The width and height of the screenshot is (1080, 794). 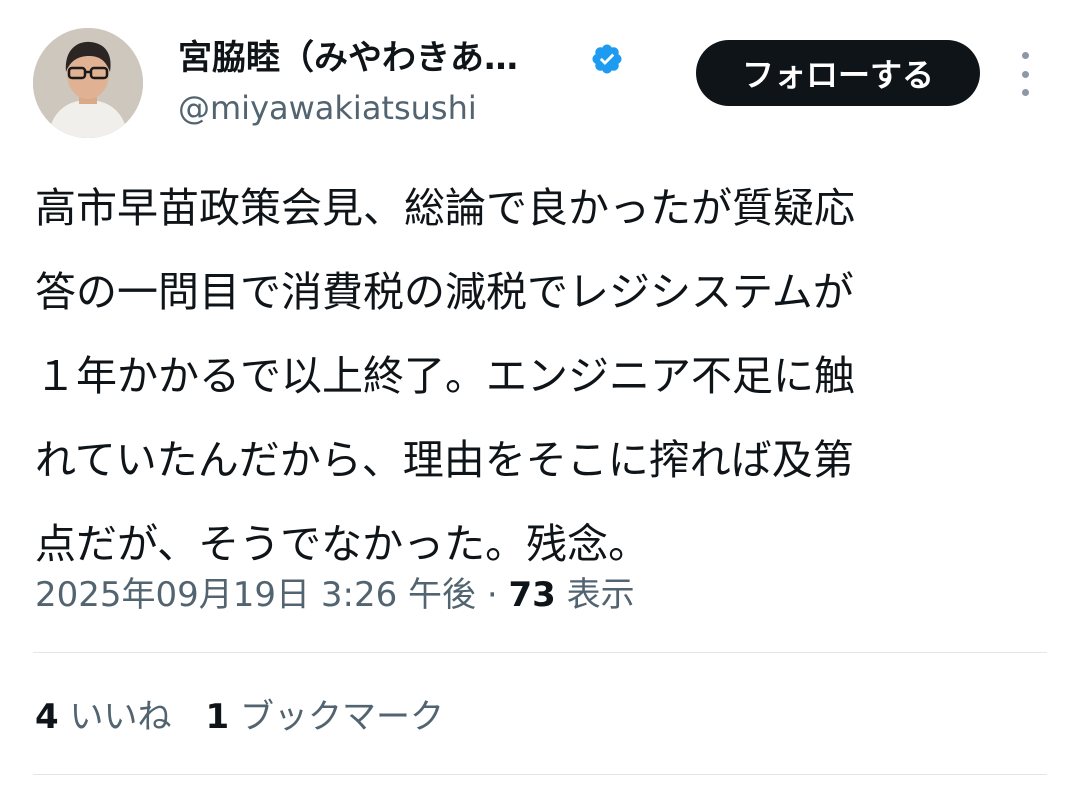 I want to click on follow-button: フォローする, so click(x=838, y=73).